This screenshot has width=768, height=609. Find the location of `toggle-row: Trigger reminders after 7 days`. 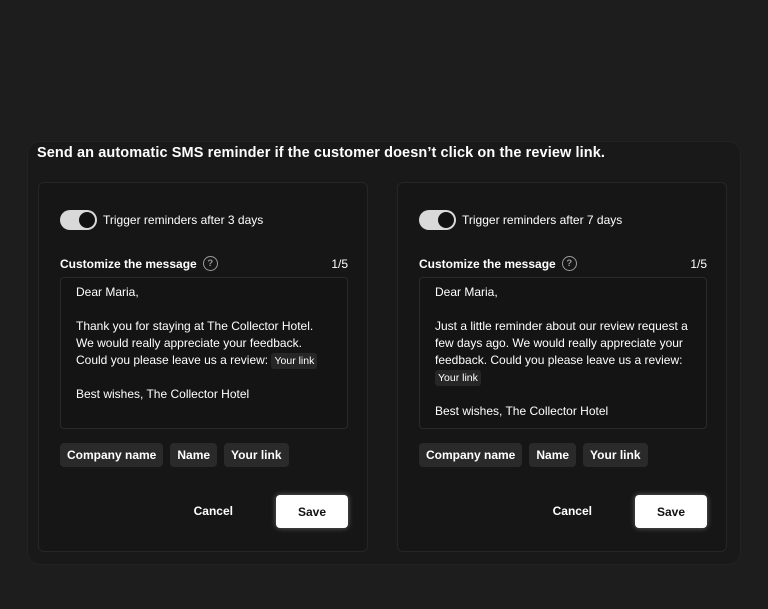

toggle-row: Trigger reminders after 7 days is located at coordinates (520, 220).